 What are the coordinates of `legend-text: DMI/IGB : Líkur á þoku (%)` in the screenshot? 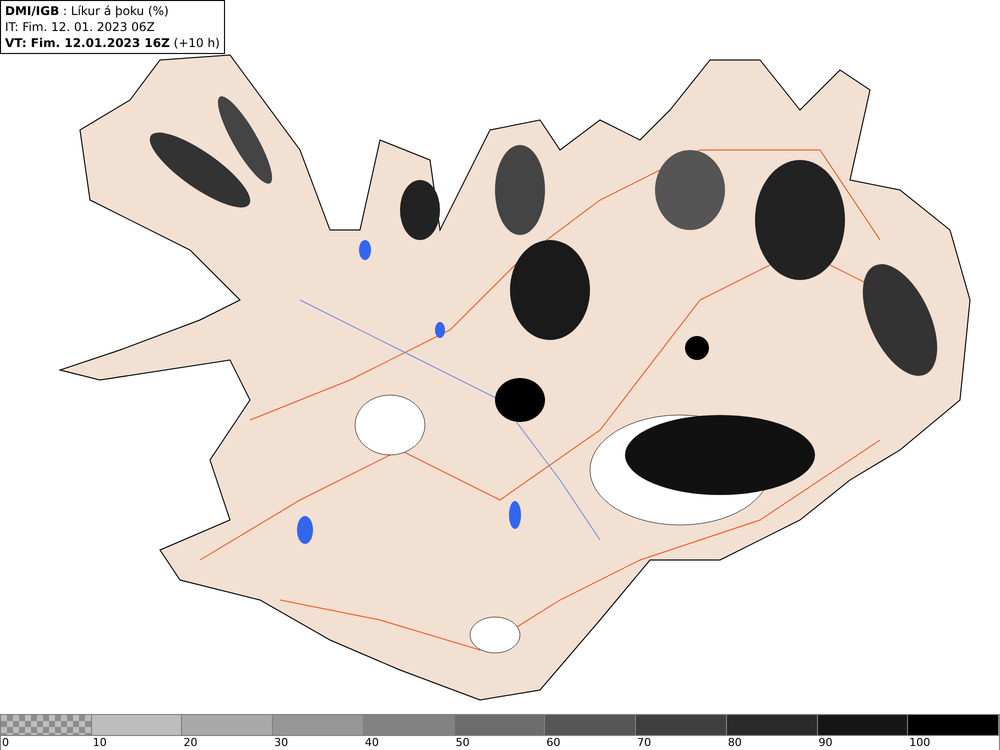 It's located at (87, 11).